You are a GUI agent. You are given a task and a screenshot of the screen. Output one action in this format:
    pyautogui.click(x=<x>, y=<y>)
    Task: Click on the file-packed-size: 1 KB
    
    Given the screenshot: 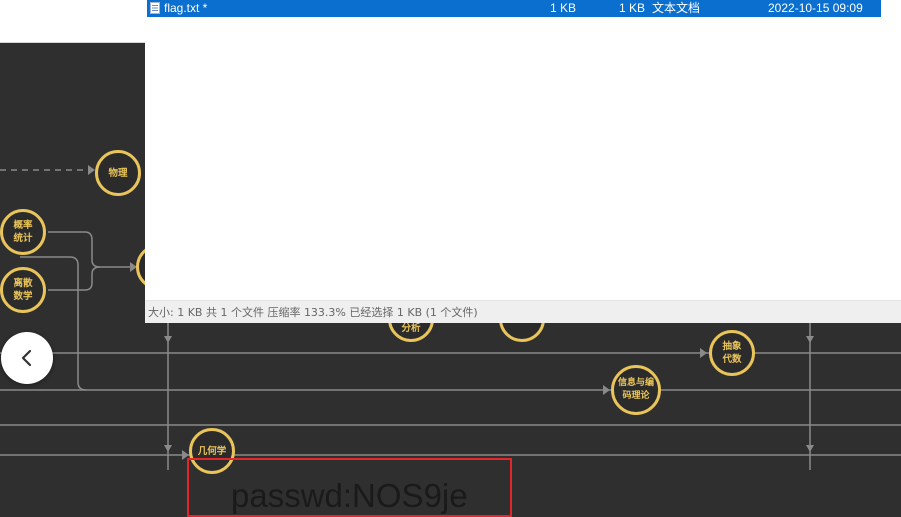 What is the action you would take?
    pyautogui.click(x=632, y=8)
    